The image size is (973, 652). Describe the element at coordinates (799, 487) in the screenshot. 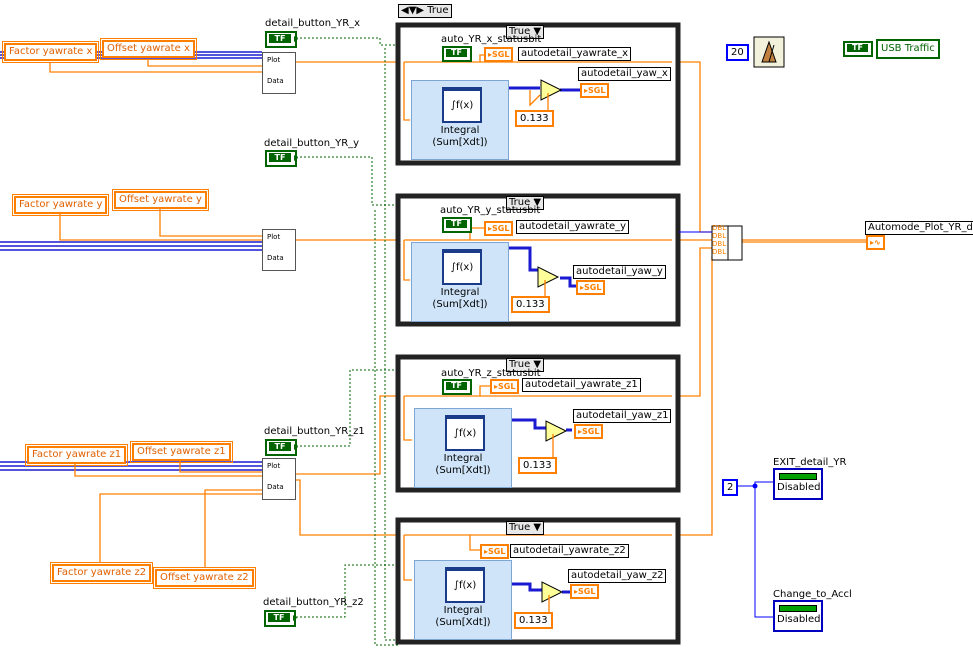

I see `exit-indicator-text: Disabled` at that location.